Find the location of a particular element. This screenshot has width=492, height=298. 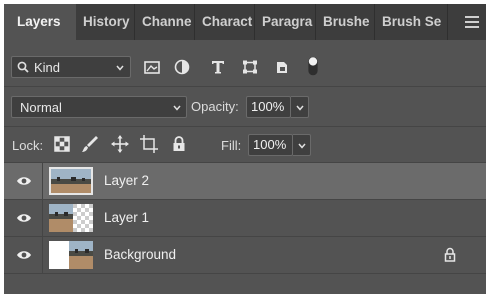

layer-name: Background is located at coordinates (140, 254).